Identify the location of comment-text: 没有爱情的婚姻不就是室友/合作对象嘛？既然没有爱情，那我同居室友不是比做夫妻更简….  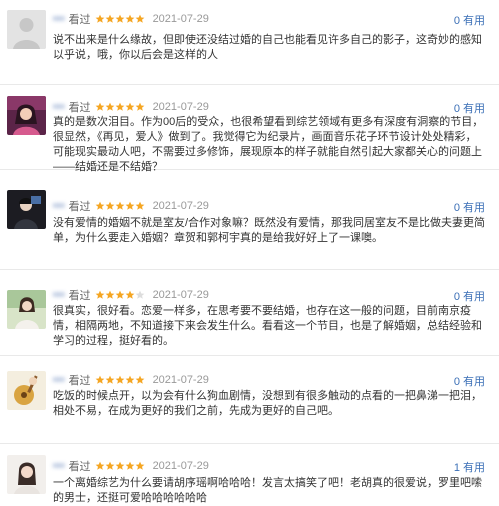
(269, 230).